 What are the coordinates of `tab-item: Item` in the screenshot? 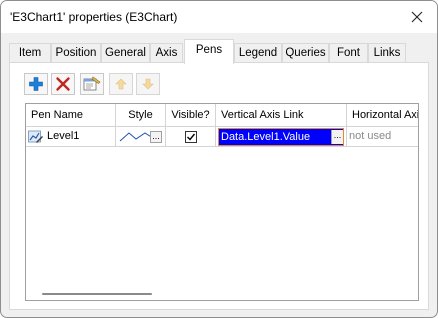 It's located at (30, 53).